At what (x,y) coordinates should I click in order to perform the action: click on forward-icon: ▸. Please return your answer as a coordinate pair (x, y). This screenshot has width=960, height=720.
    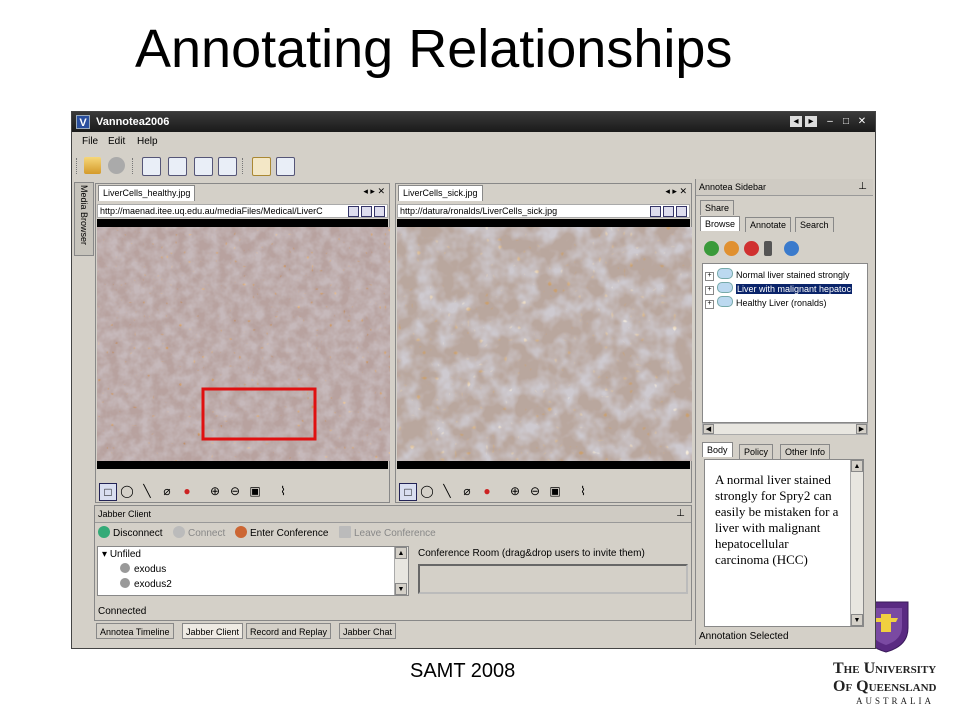
    Looking at the image, I should click on (811, 121).